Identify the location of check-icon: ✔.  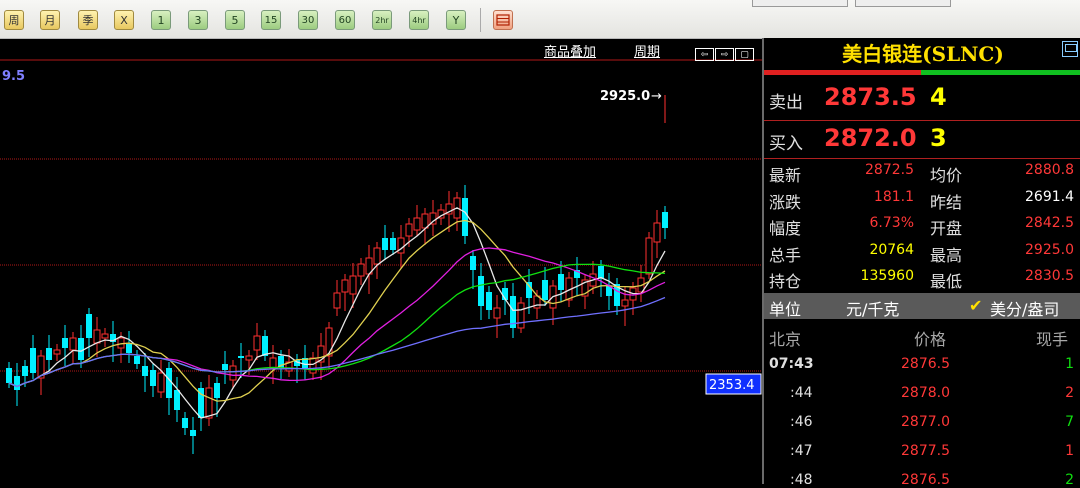
(976, 305).